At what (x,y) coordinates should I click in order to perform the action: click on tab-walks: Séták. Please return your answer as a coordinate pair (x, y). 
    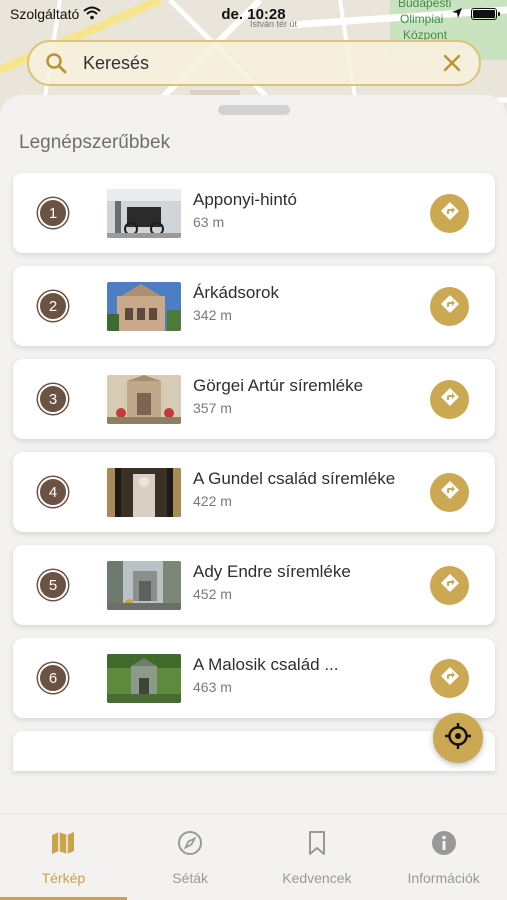
    Looking at the image, I should click on (190, 857).